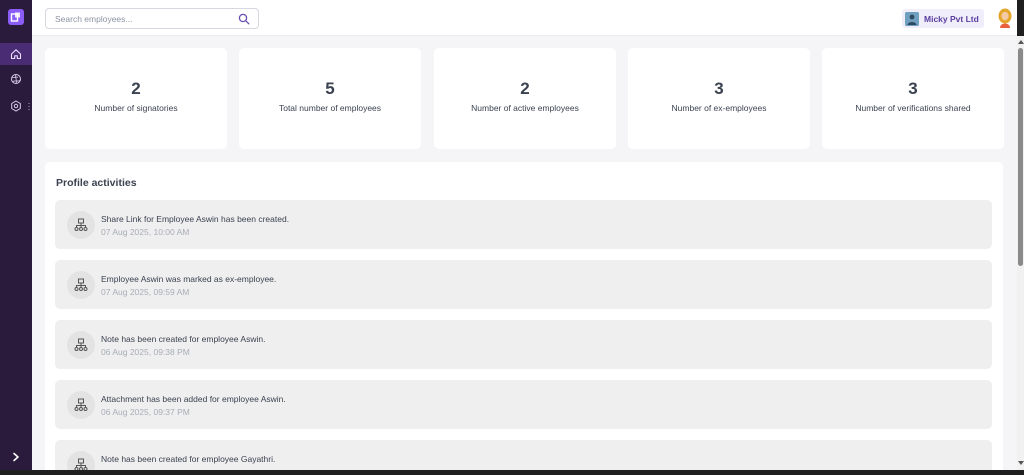  I want to click on search-input, so click(136, 19).